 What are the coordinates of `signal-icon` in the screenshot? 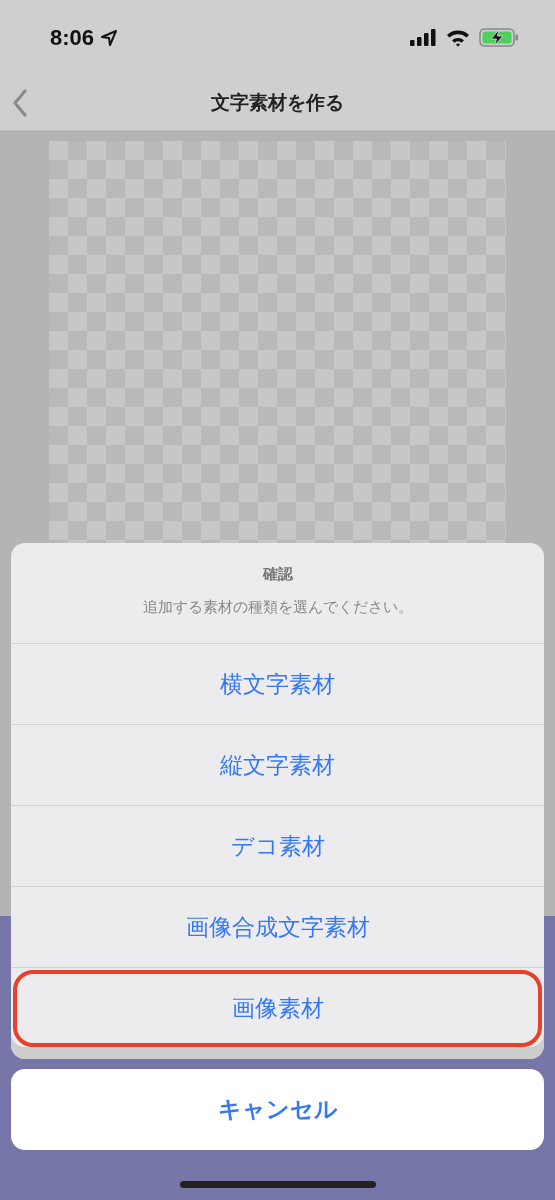 It's located at (423, 37).